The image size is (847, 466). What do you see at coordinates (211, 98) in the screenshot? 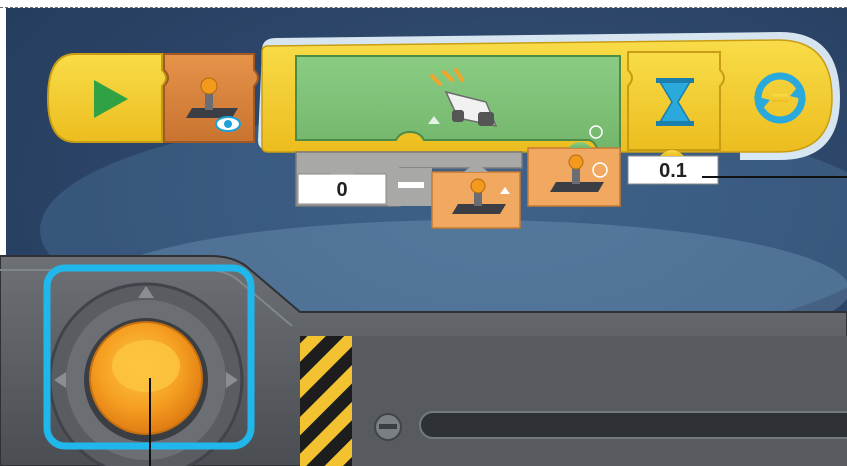
I see `watch-sensor-block` at bounding box center [211, 98].